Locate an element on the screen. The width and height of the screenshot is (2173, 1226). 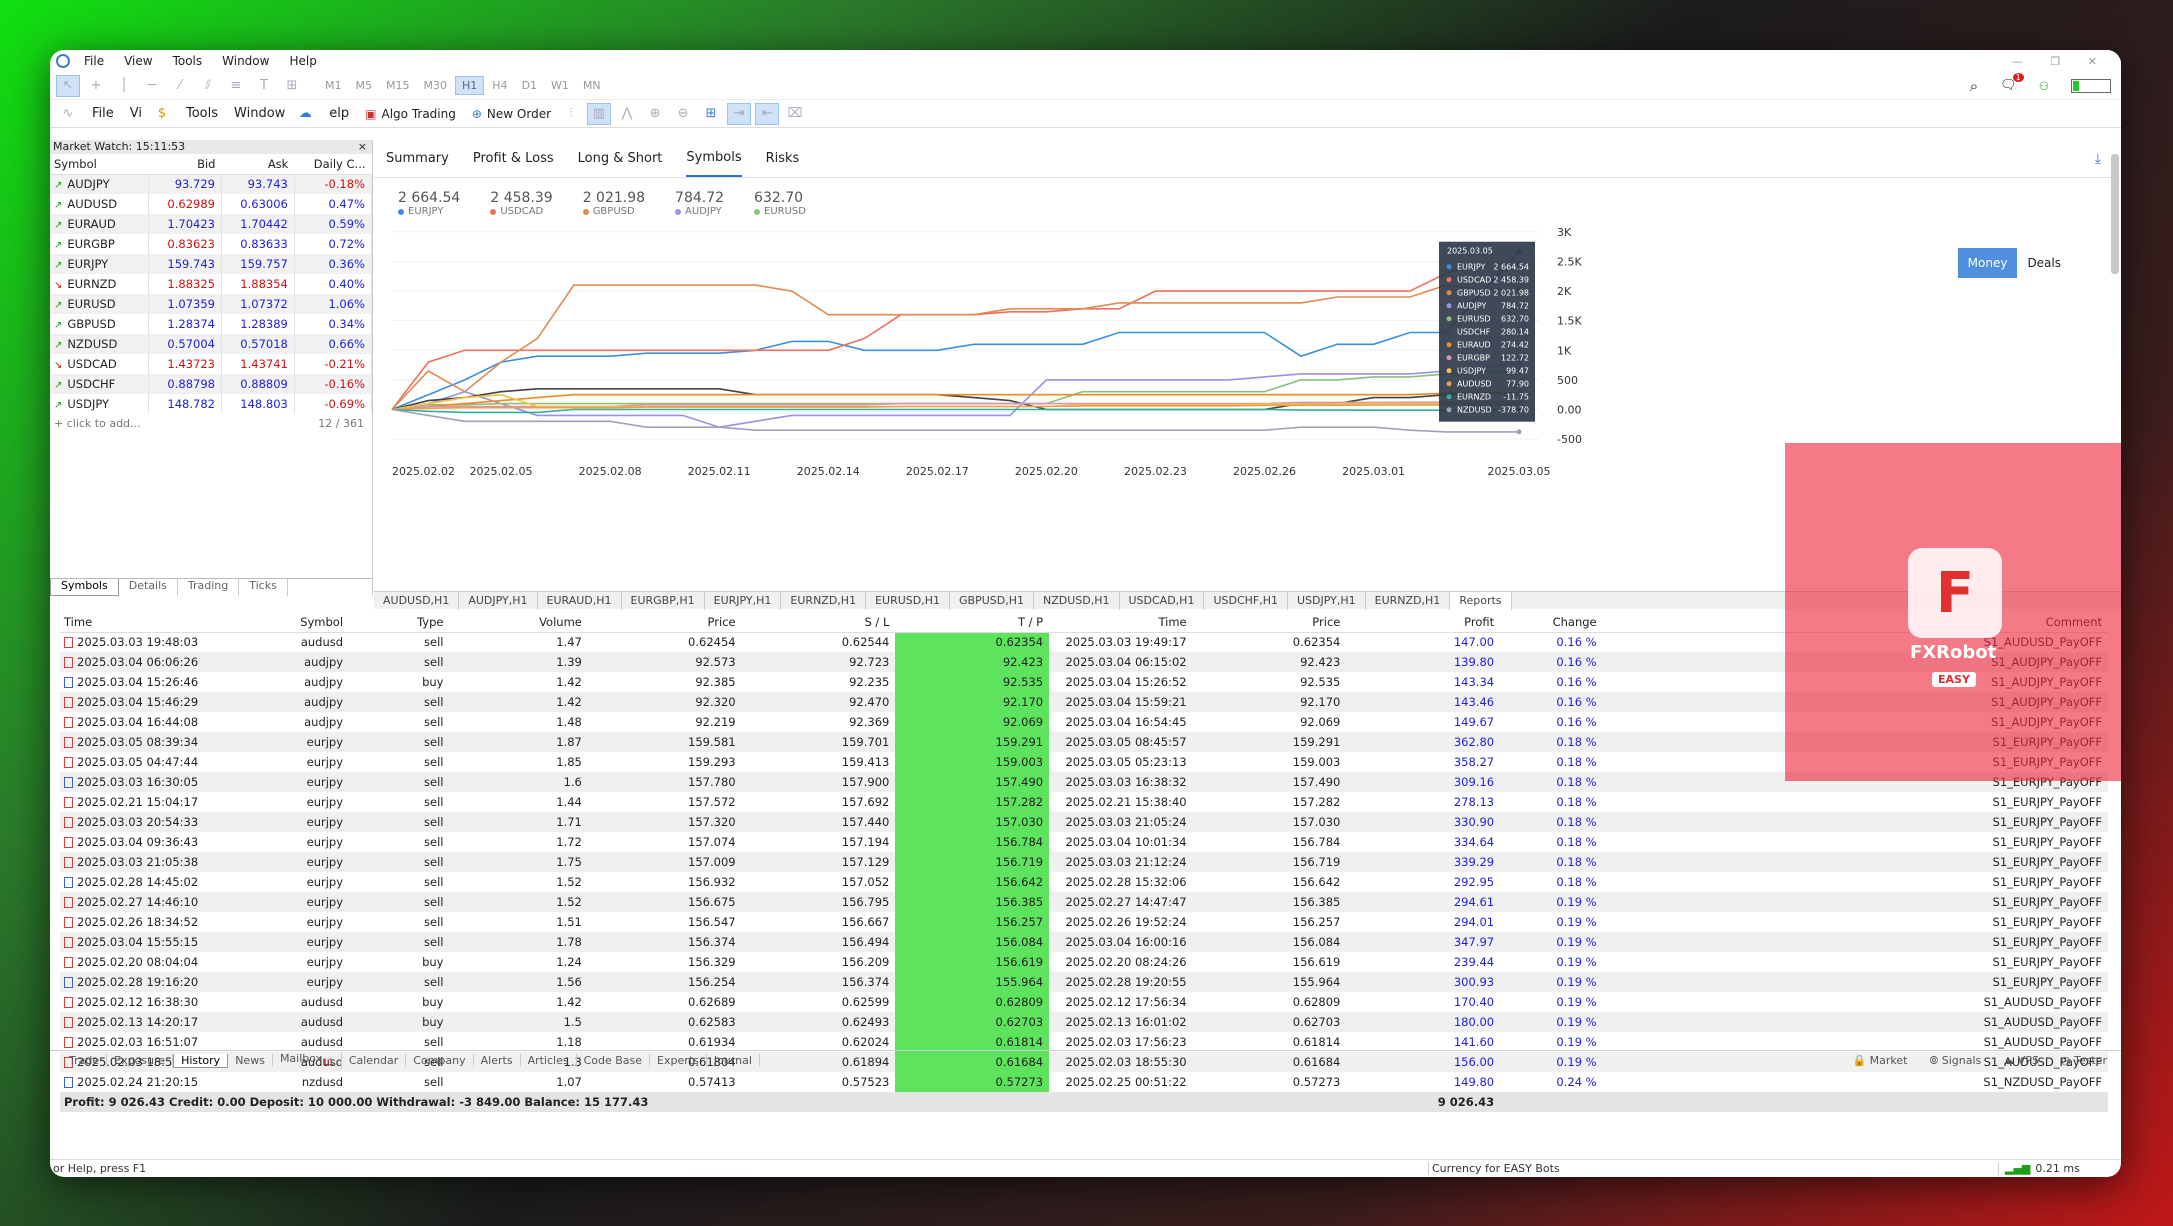
market-watch-row: ↗ NZDUSD 0.57004 0.57018 0.66% is located at coordinates (211, 344).